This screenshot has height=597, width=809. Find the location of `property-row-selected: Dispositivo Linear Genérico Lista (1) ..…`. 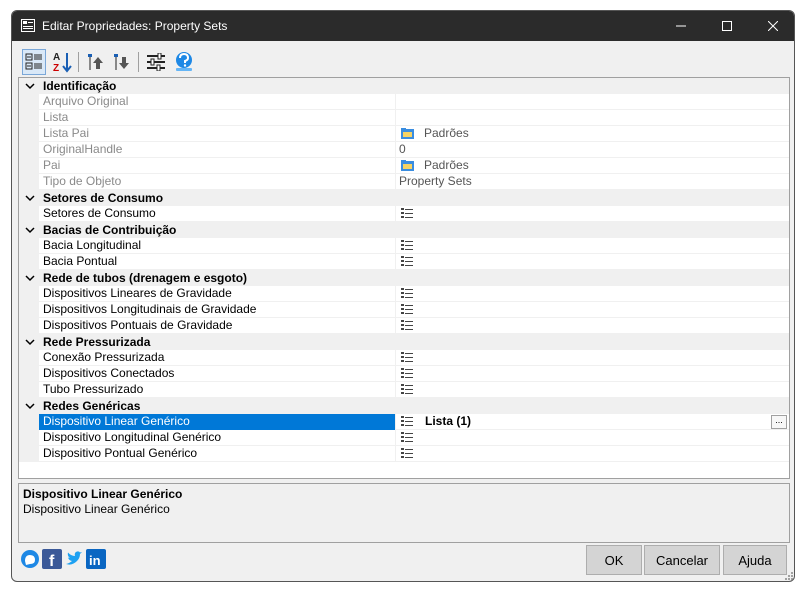

property-row-selected: Dispositivo Linear Genérico Lista (1) ..… is located at coordinates (404, 422).